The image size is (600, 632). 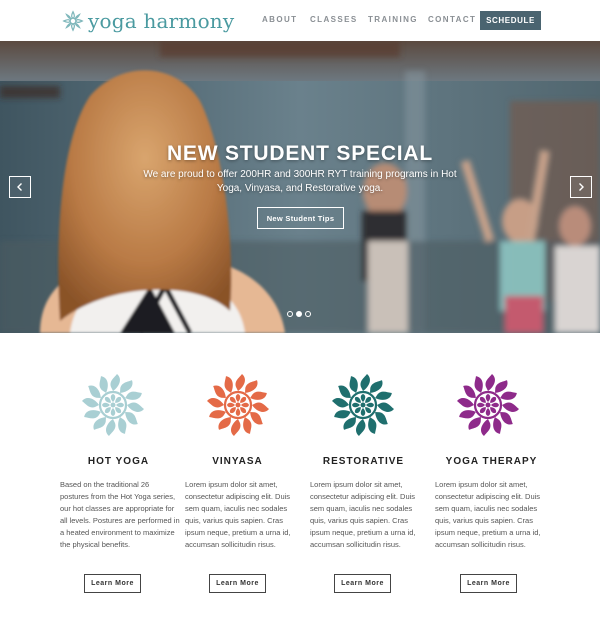 I want to click on logo-word-harmony: harmony, so click(x=189, y=21).